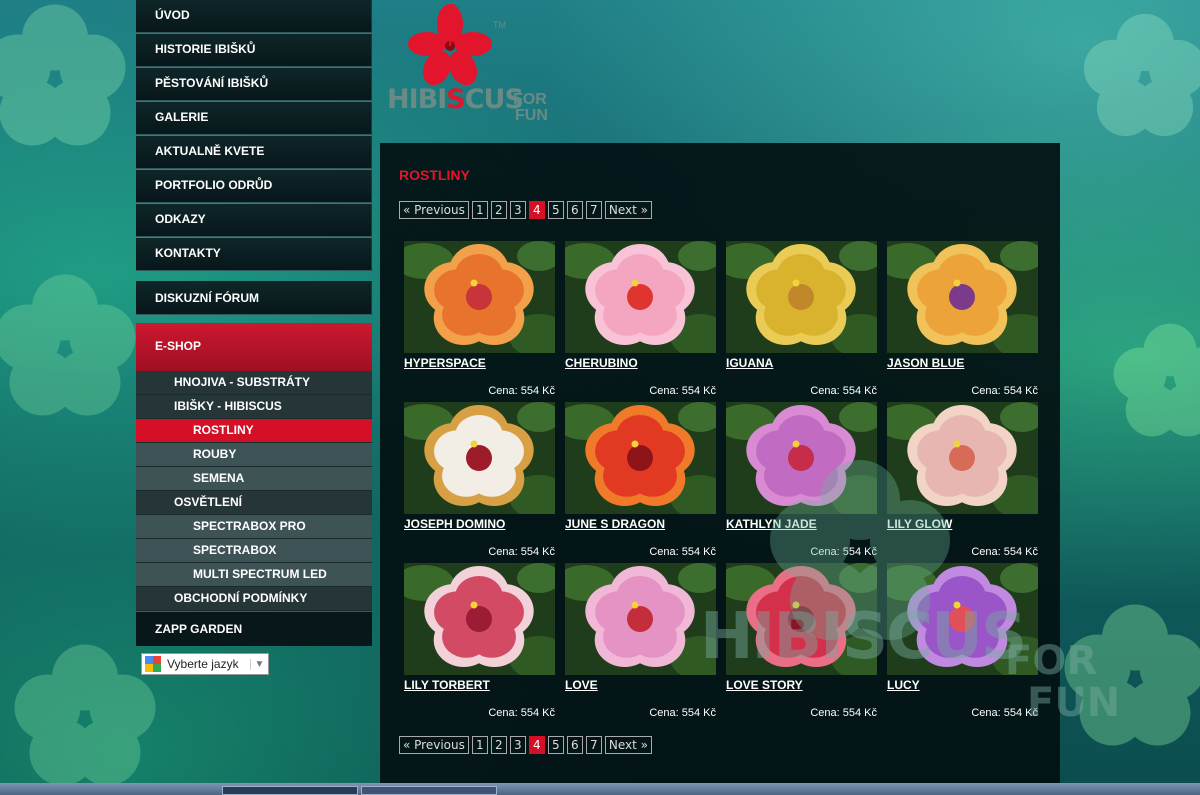 This screenshot has height=795, width=1200. I want to click on language-selector: Vyberte jazyk ▼, so click(205, 664).